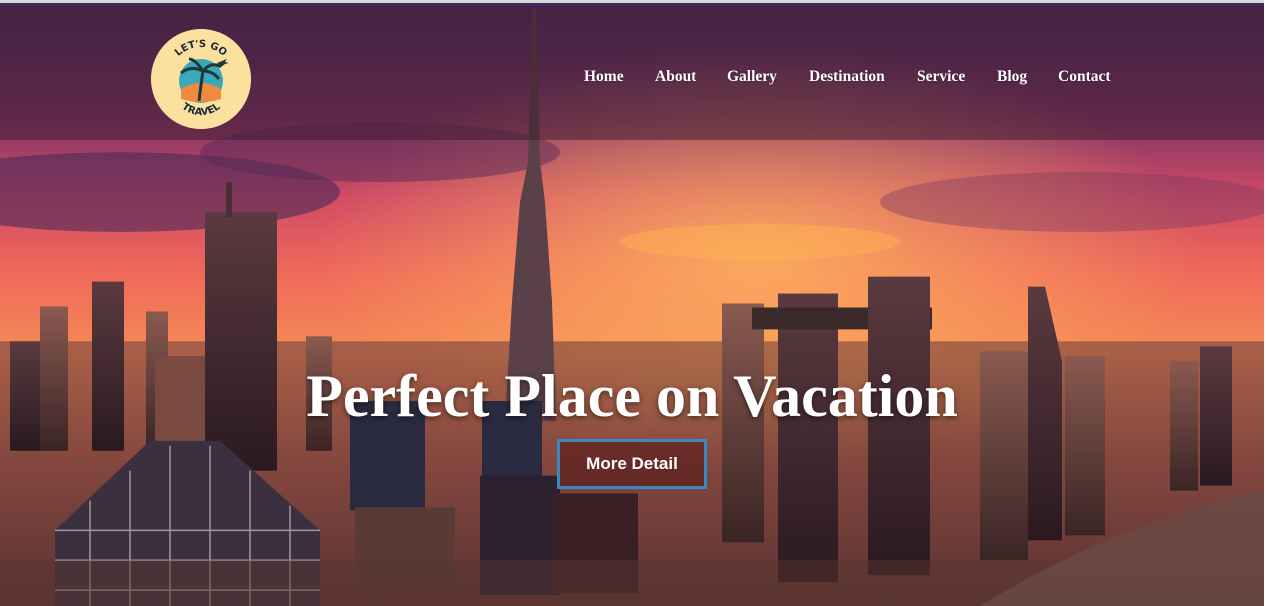 Image resolution: width=1266 pixels, height=606 pixels. I want to click on nav-item-gallery: Gallery, so click(752, 77).